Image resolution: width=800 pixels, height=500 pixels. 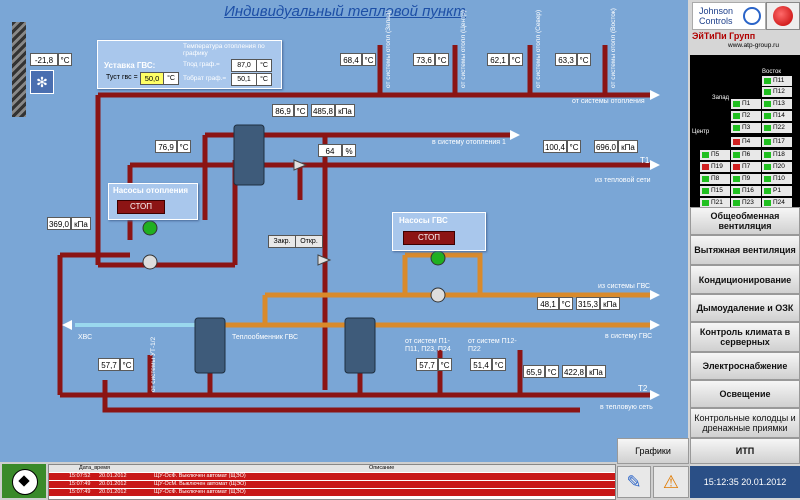 What do you see at coordinates (777, 81) in the screenshot?
I see `zone-п11: П11` at bounding box center [777, 81].